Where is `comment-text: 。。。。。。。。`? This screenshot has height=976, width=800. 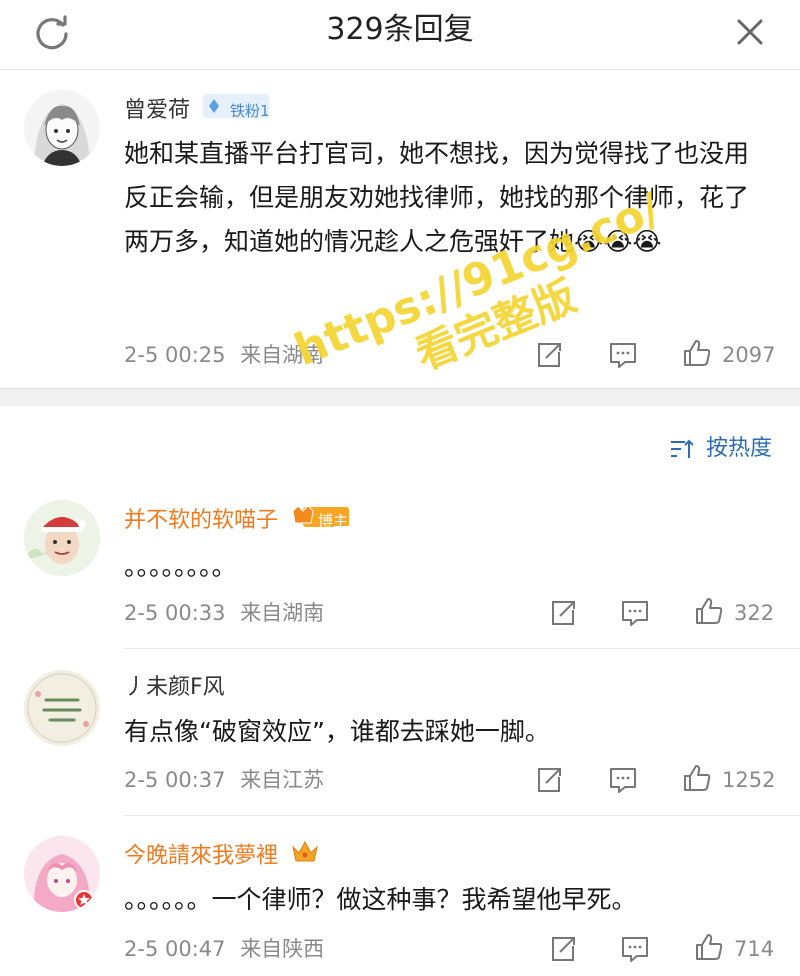
comment-text: 。。。。。。。。 is located at coordinates (180, 566).